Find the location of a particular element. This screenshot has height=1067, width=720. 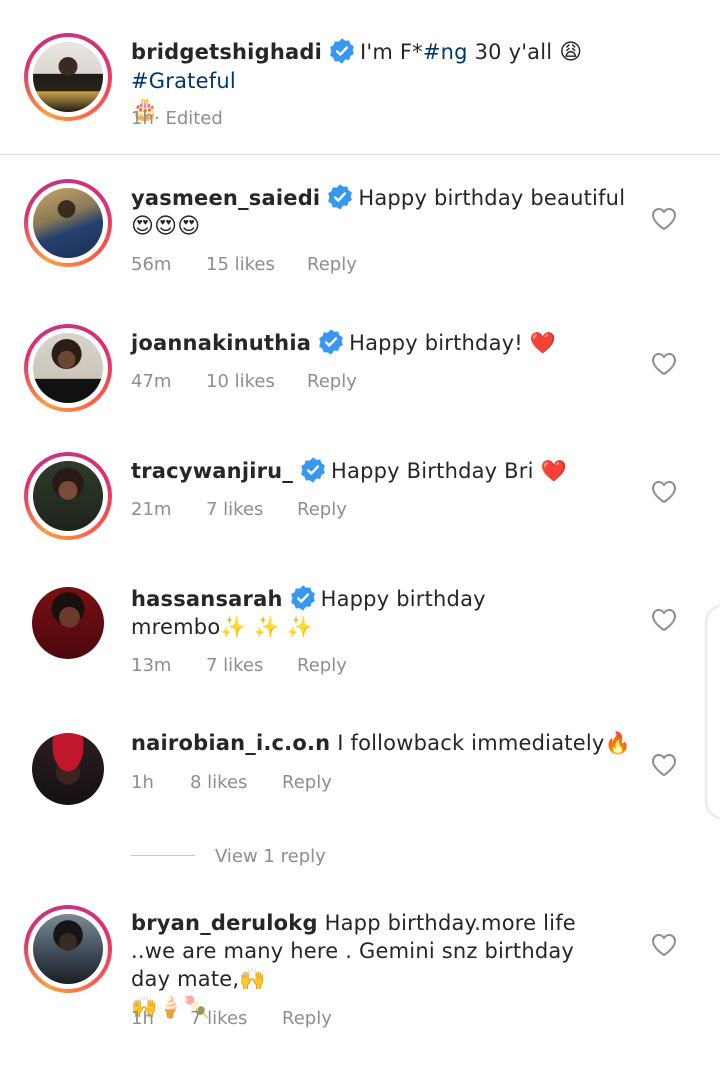

comment-username: yasmeen_saiedi is located at coordinates (225, 198).